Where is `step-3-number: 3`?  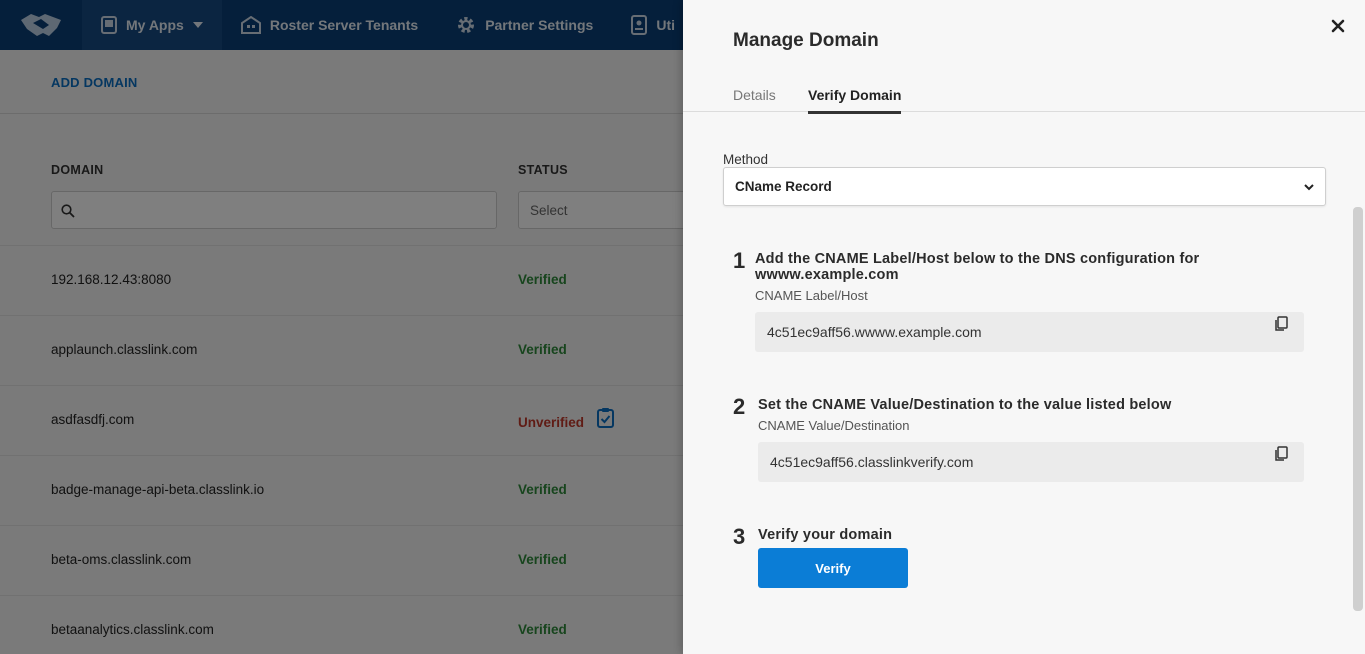
step-3-number: 3 is located at coordinates (739, 536).